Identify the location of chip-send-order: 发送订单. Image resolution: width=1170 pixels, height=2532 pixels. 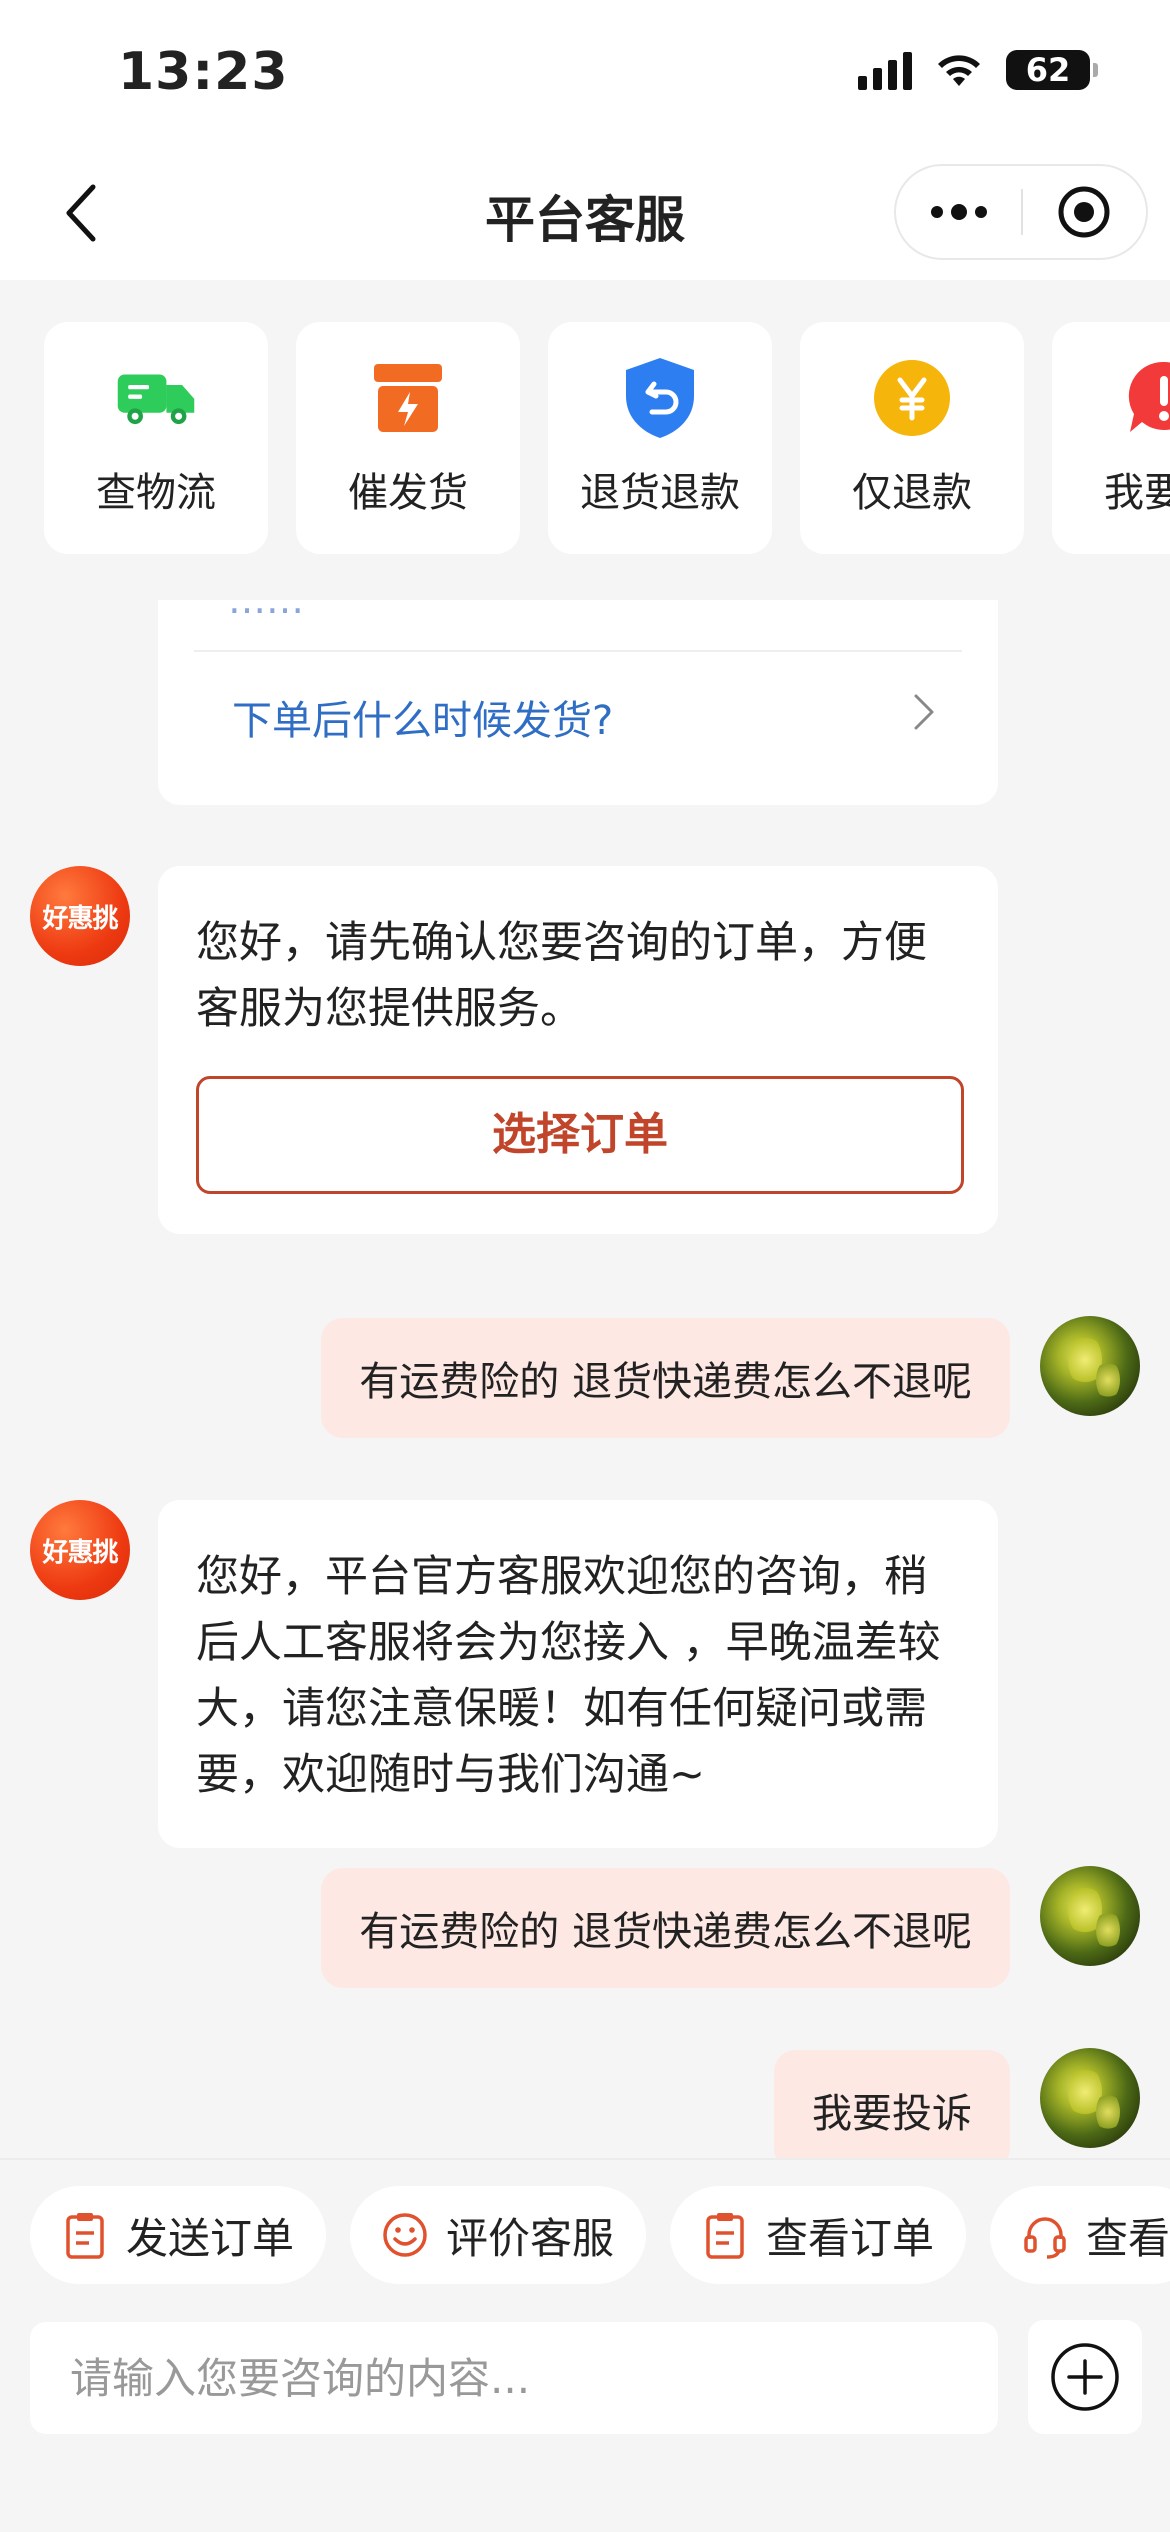
(178, 2235).